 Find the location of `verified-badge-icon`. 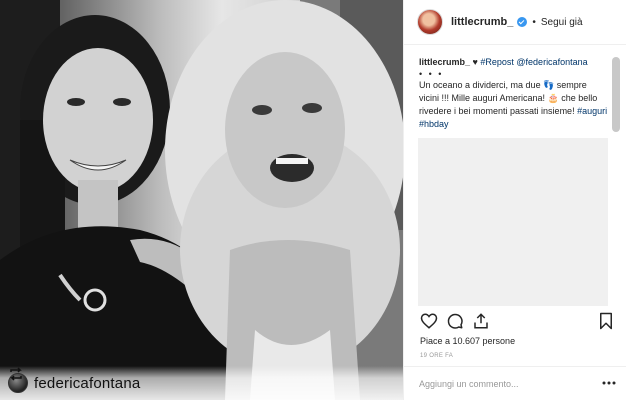

verified-badge-icon is located at coordinates (522, 22).